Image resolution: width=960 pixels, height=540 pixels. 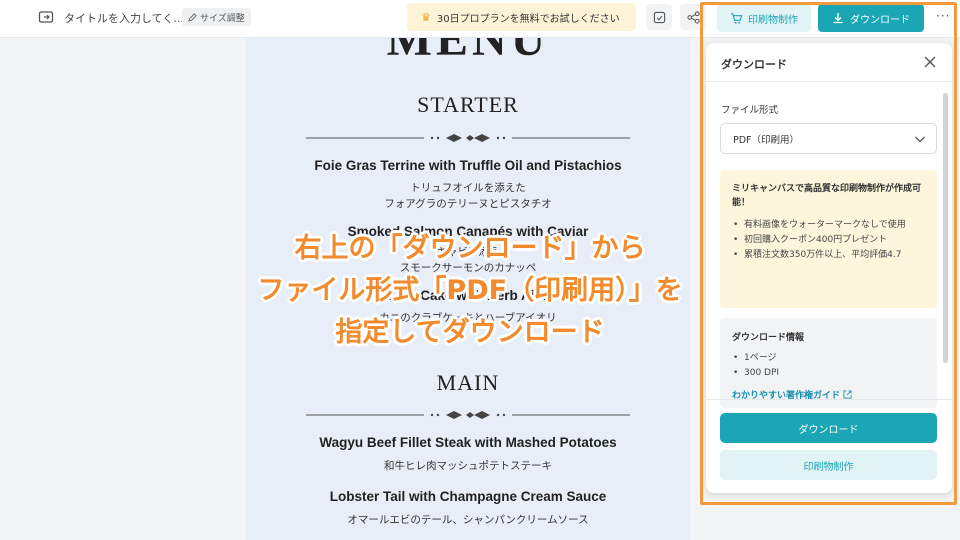 What do you see at coordinates (468, 382) in the screenshot?
I see `main-heading: MAIN` at bounding box center [468, 382].